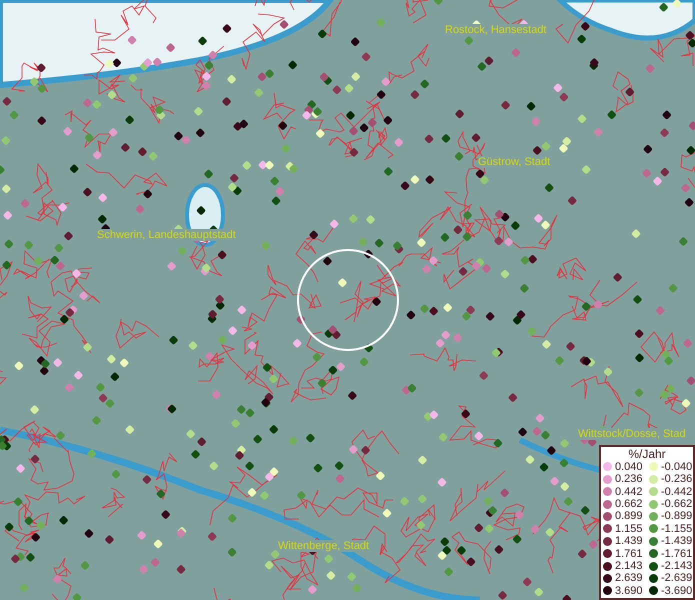 The width and height of the screenshot is (695, 600). Describe the element at coordinates (629, 590) in the screenshot. I see `legend-label: 3.690` at that location.